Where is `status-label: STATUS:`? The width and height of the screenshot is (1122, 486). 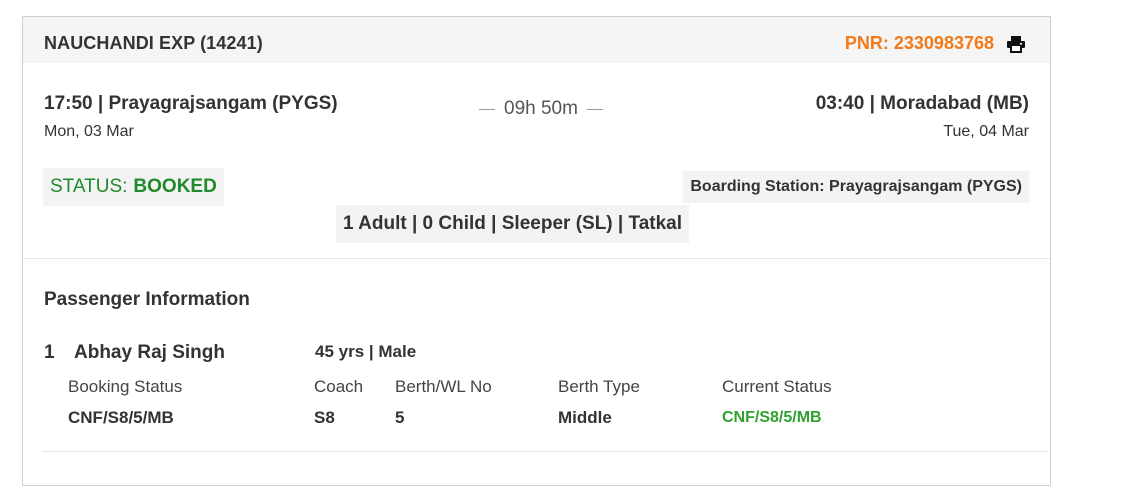 status-label: STATUS: is located at coordinates (89, 186).